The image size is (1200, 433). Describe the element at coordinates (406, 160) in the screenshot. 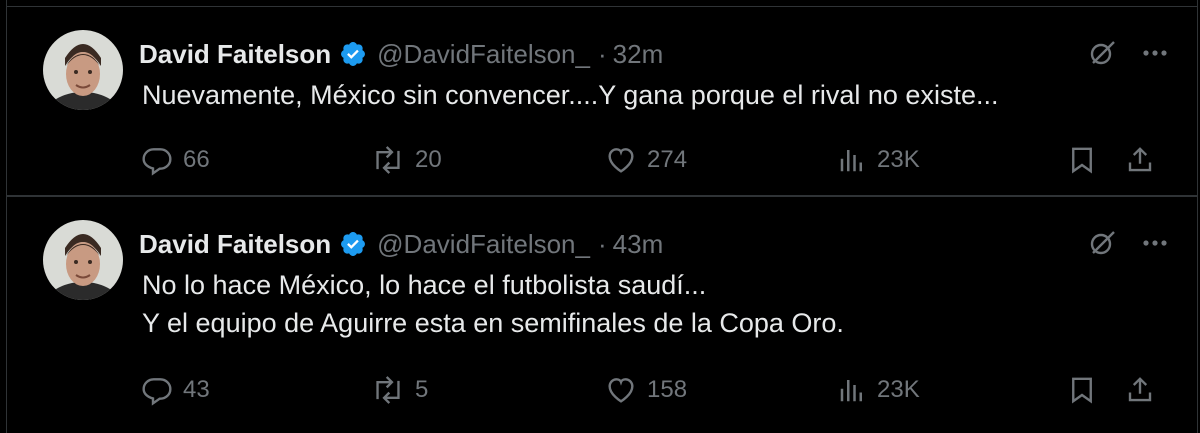

I see `retweet-button: 20` at that location.